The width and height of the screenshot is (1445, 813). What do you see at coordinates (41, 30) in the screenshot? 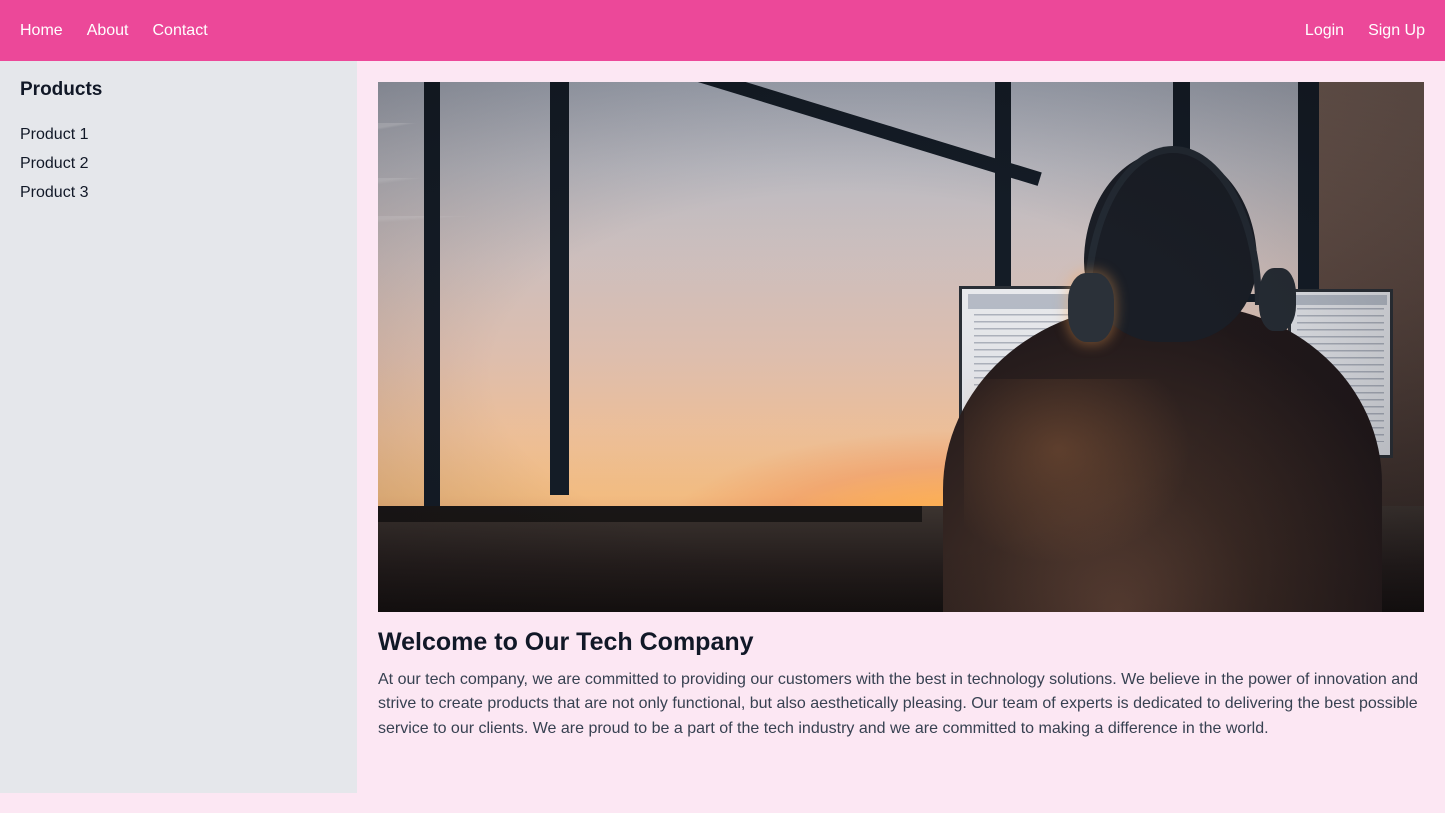
I see `nav-link-home: Home` at bounding box center [41, 30].